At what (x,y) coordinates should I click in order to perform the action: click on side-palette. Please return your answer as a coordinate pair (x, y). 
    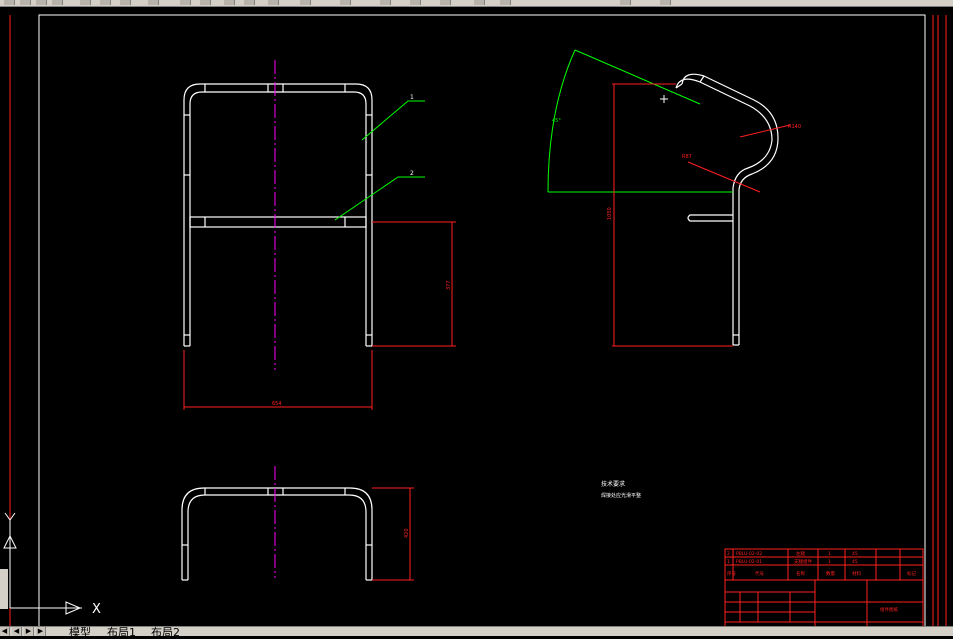
    Looking at the image, I should click on (4, 589).